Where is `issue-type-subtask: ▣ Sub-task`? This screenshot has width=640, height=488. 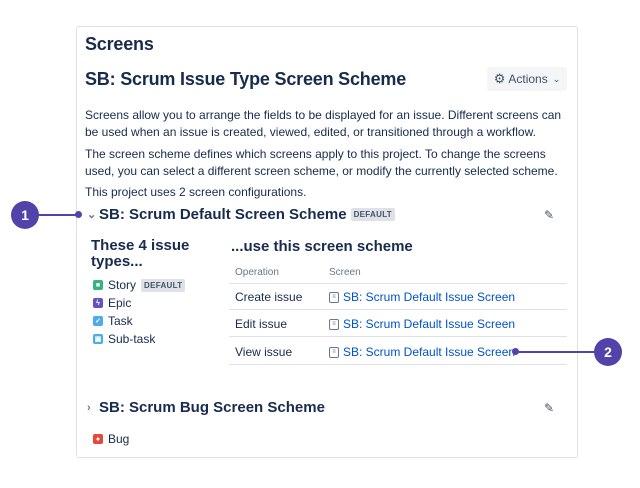
issue-type-subtask: ▣ Sub-task is located at coordinates (124, 339).